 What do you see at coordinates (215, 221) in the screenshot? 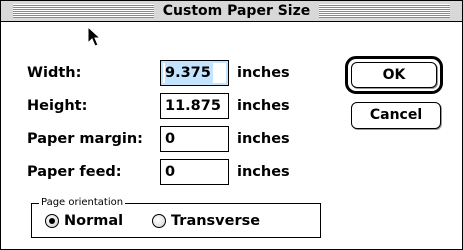
I see `transverse-radio-label: Transverse` at bounding box center [215, 221].